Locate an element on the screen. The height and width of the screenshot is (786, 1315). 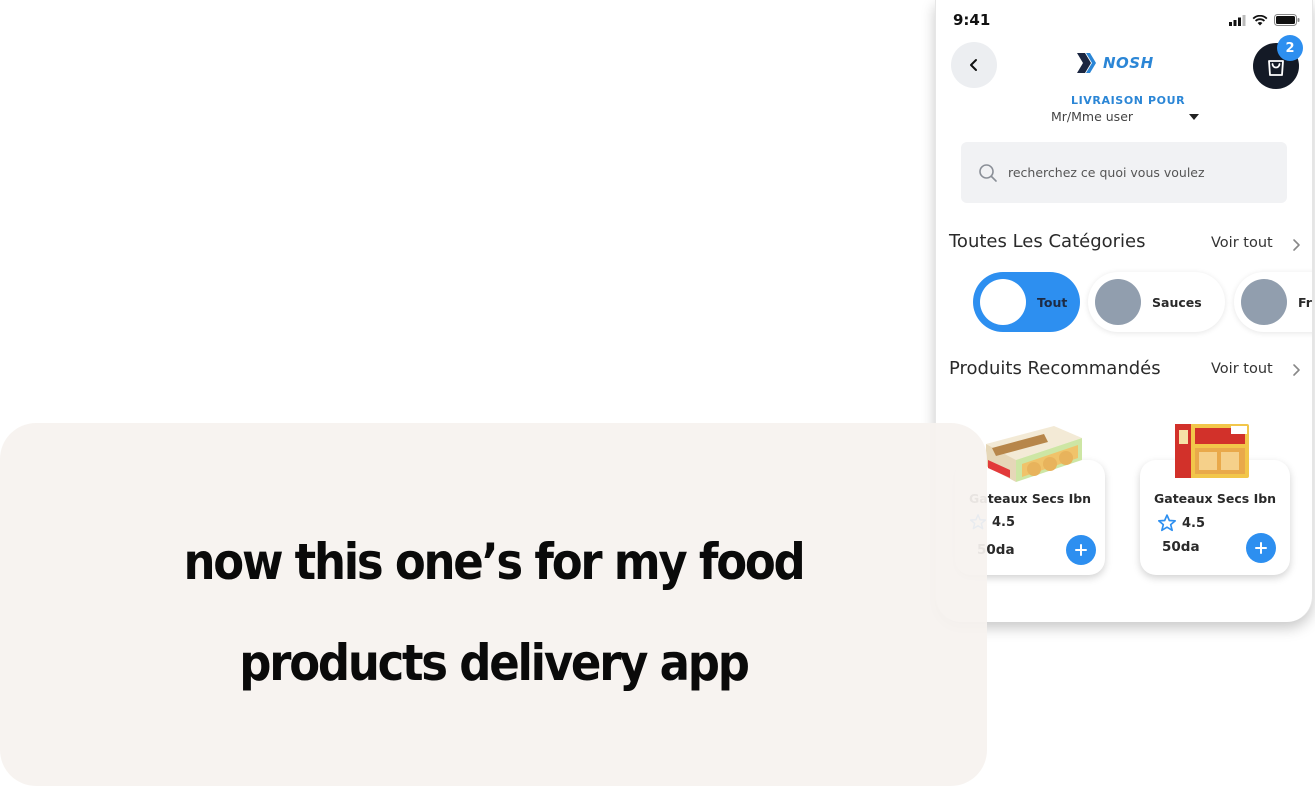
search-bar is located at coordinates (1124, 172).